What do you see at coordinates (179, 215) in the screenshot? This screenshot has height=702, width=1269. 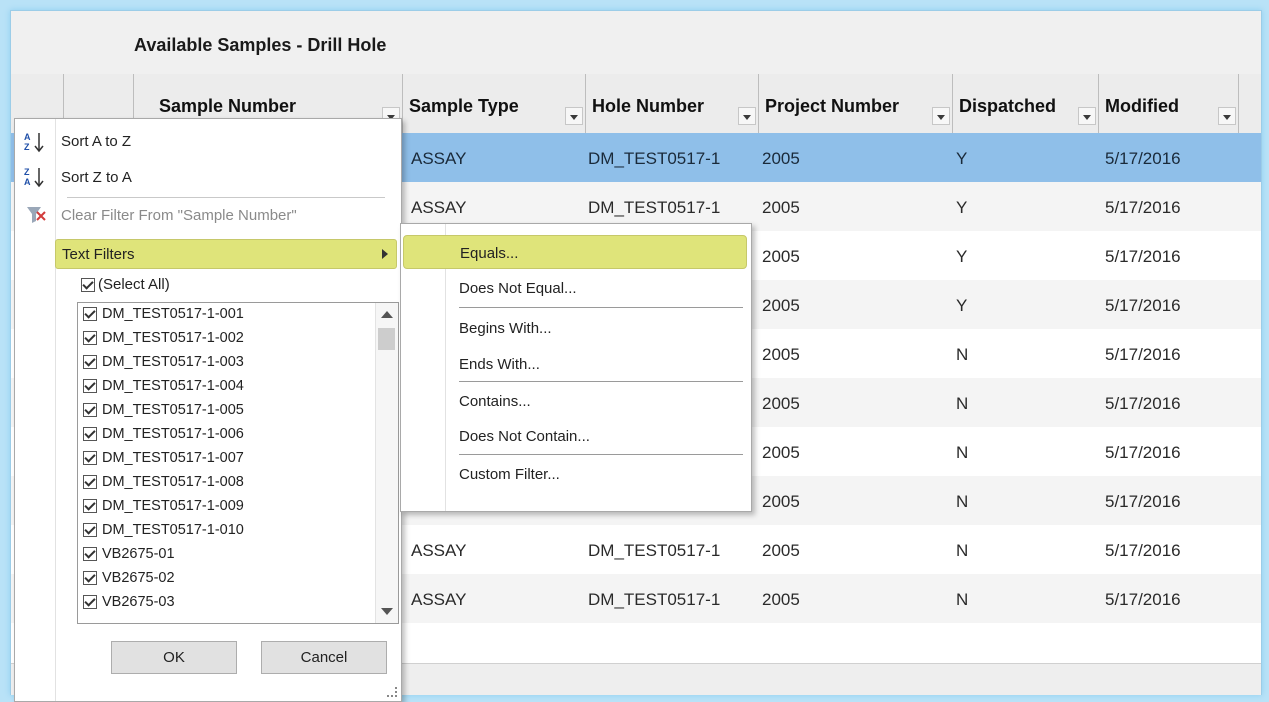 I see `menu-item-label: Clear Filter From "Sample Number"` at bounding box center [179, 215].